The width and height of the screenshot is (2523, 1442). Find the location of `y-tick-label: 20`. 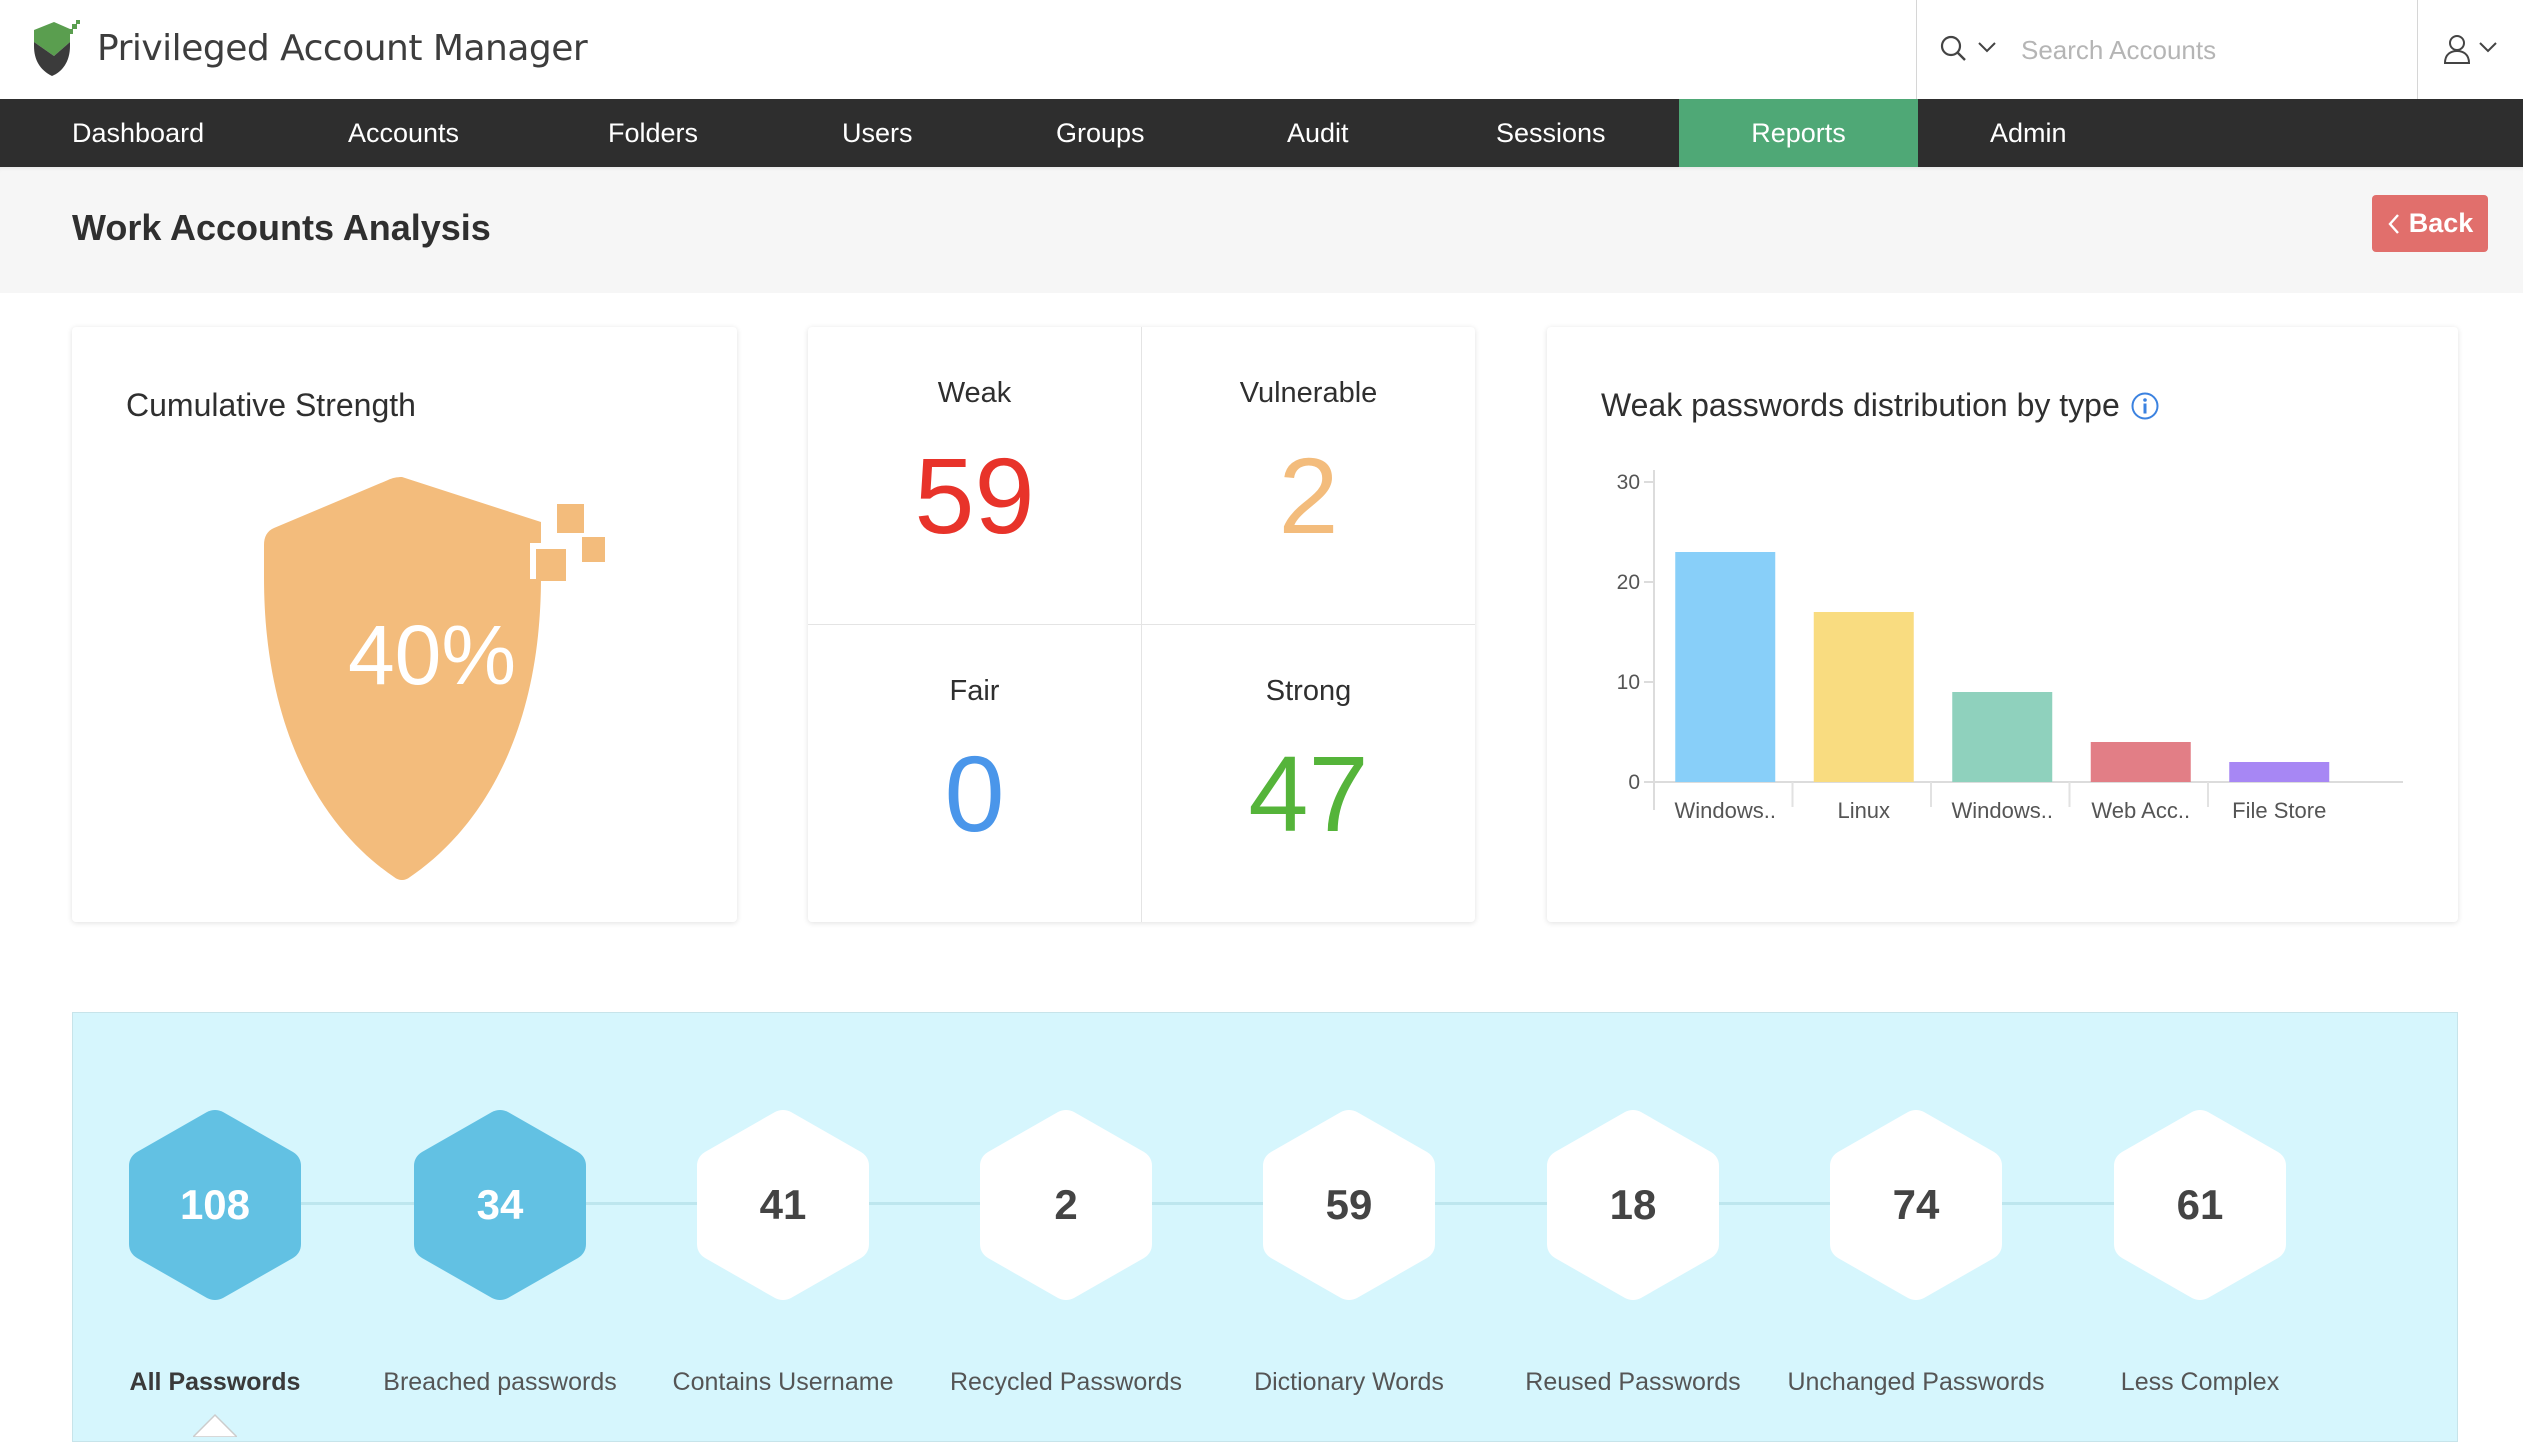

y-tick-label: 20 is located at coordinates (1628, 582).